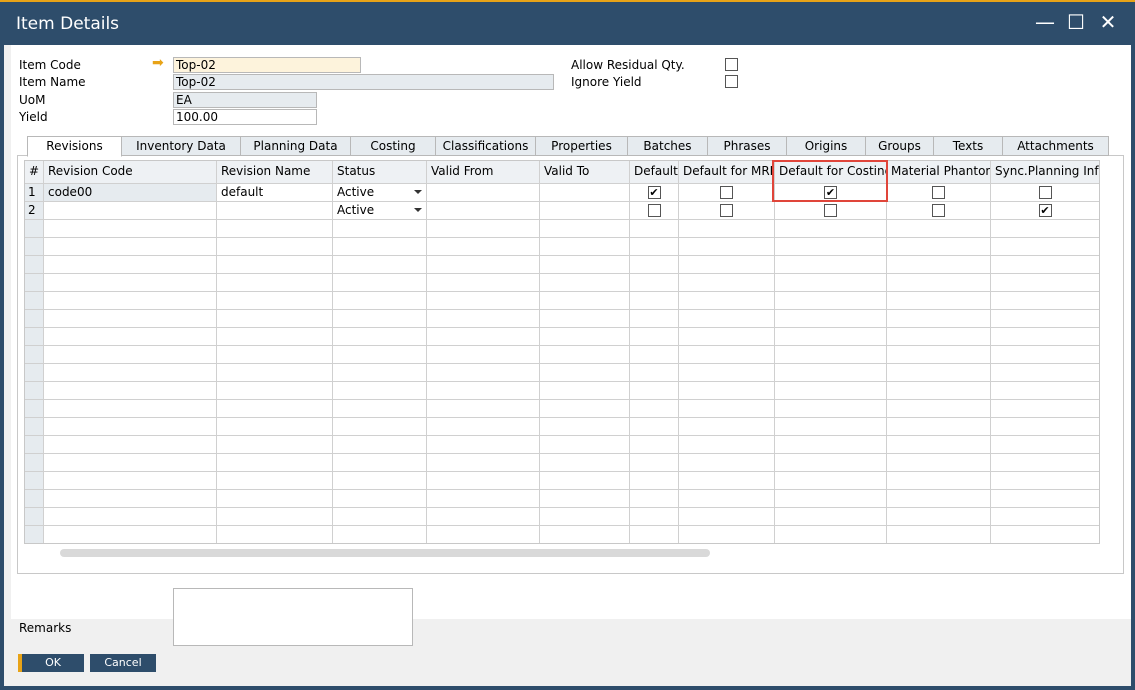 Image resolution: width=1135 pixels, height=690 pixels. What do you see at coordinates (275, 172) in the screenshot?
I see `column-header: Revision Name` at bounding box center [275, 172].